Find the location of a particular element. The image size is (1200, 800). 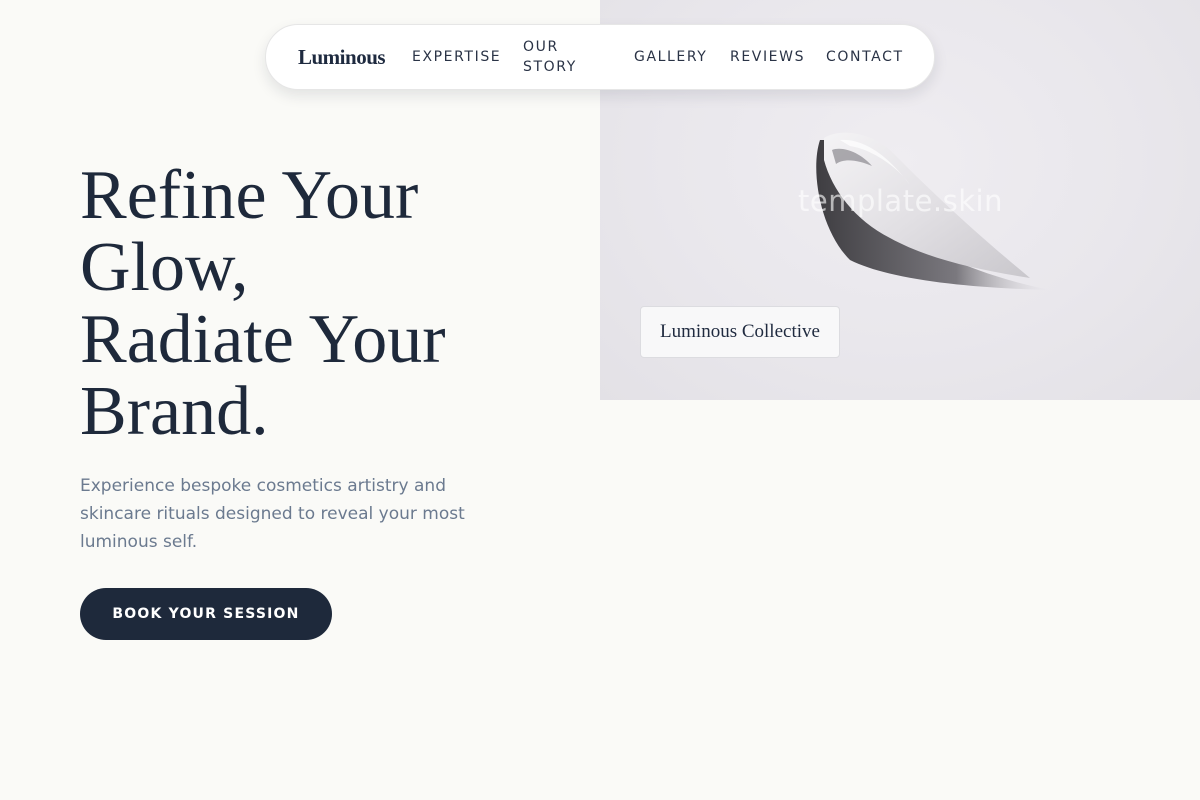

headline-line: Radiate Your is located at coordinates (263, 339).